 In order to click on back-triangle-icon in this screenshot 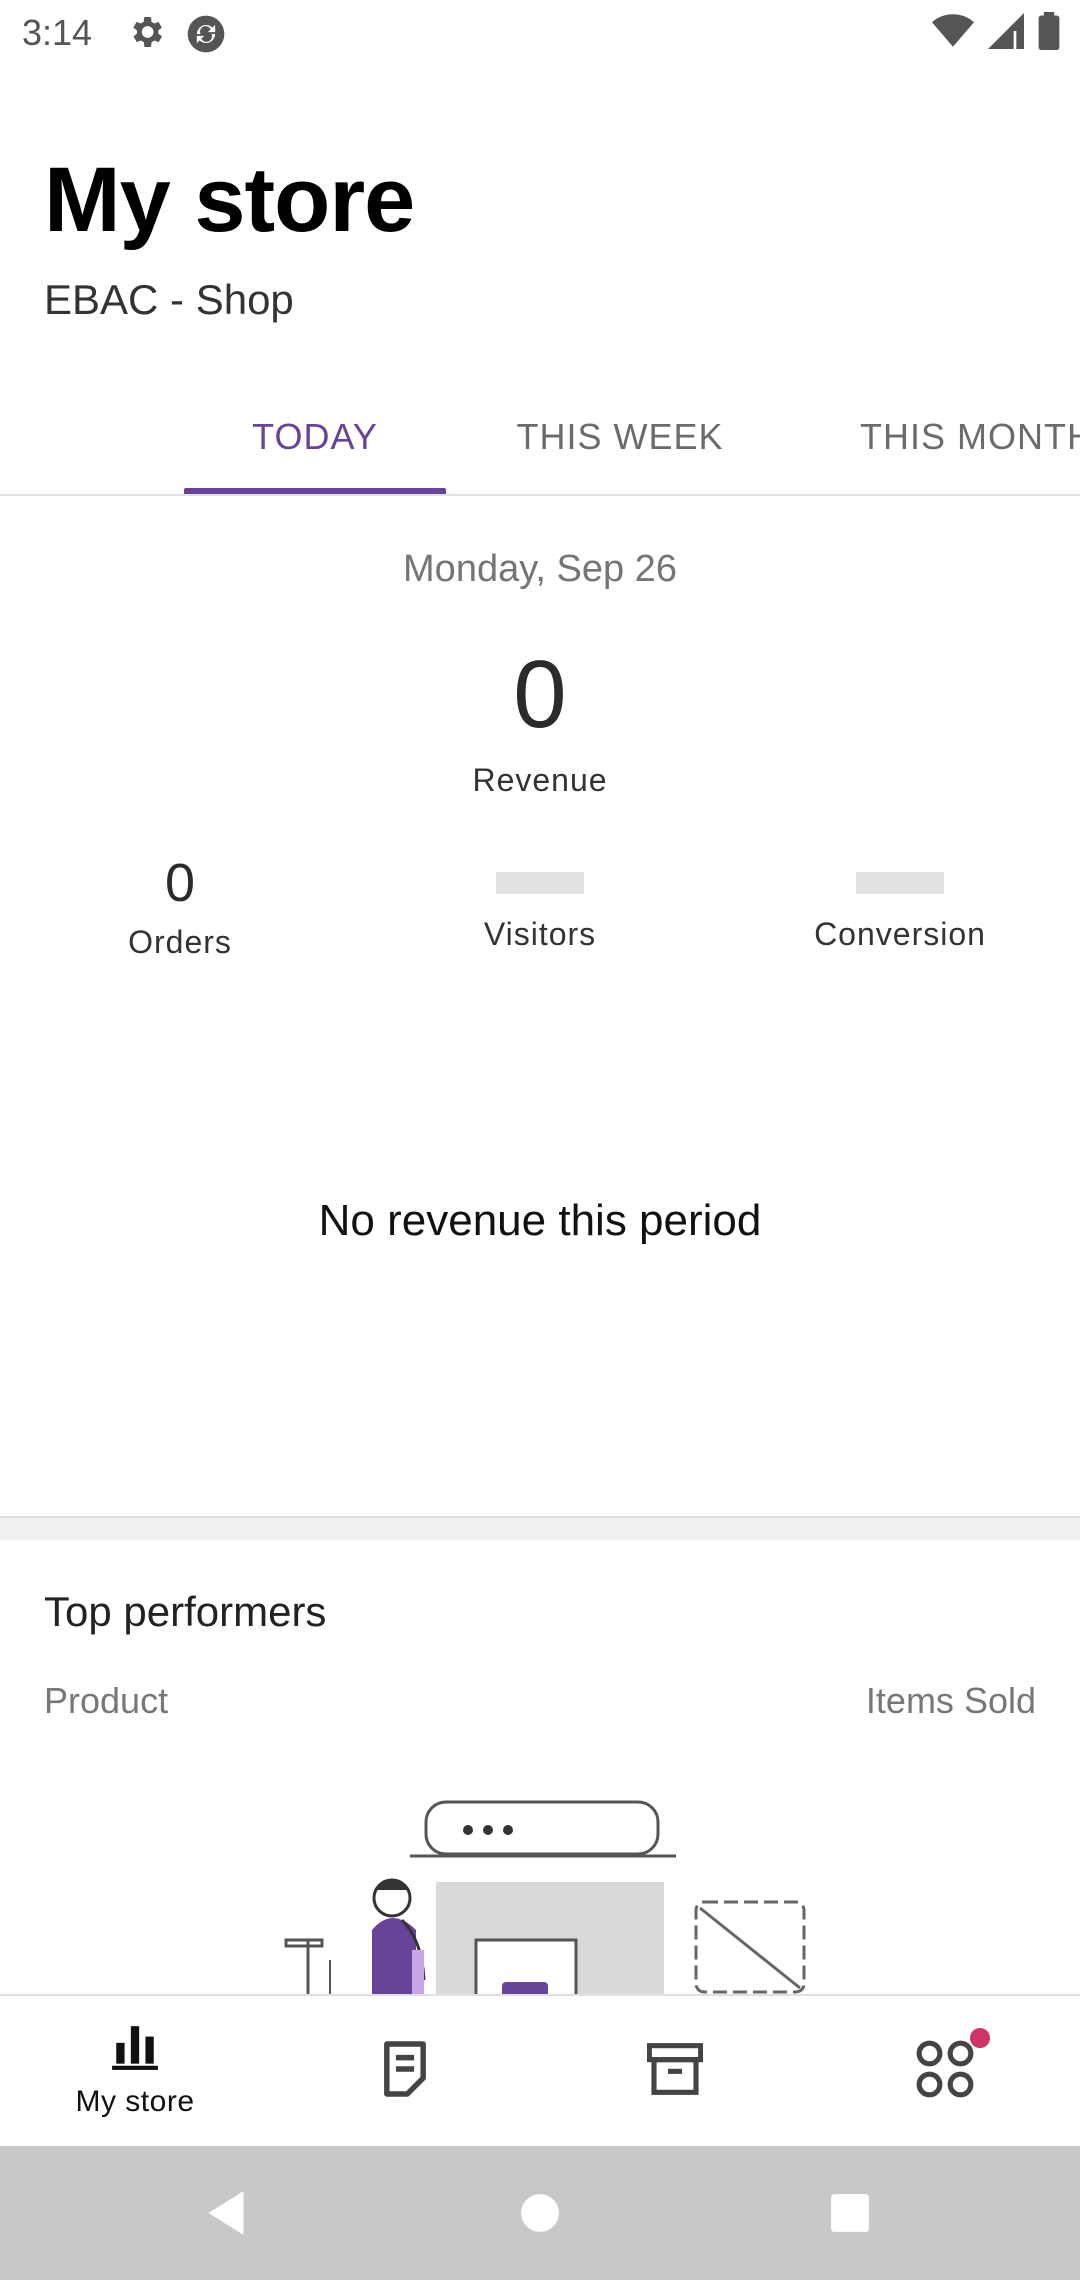, I will do `click(226, 2213)`.